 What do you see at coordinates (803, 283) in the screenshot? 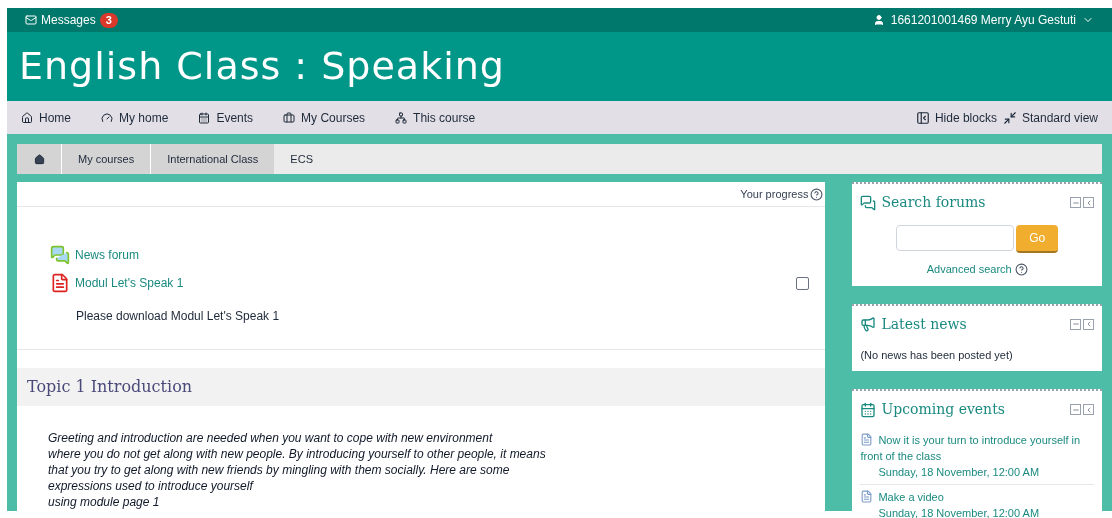
I see `completion-checkbox` at bounding box center [803, 283].